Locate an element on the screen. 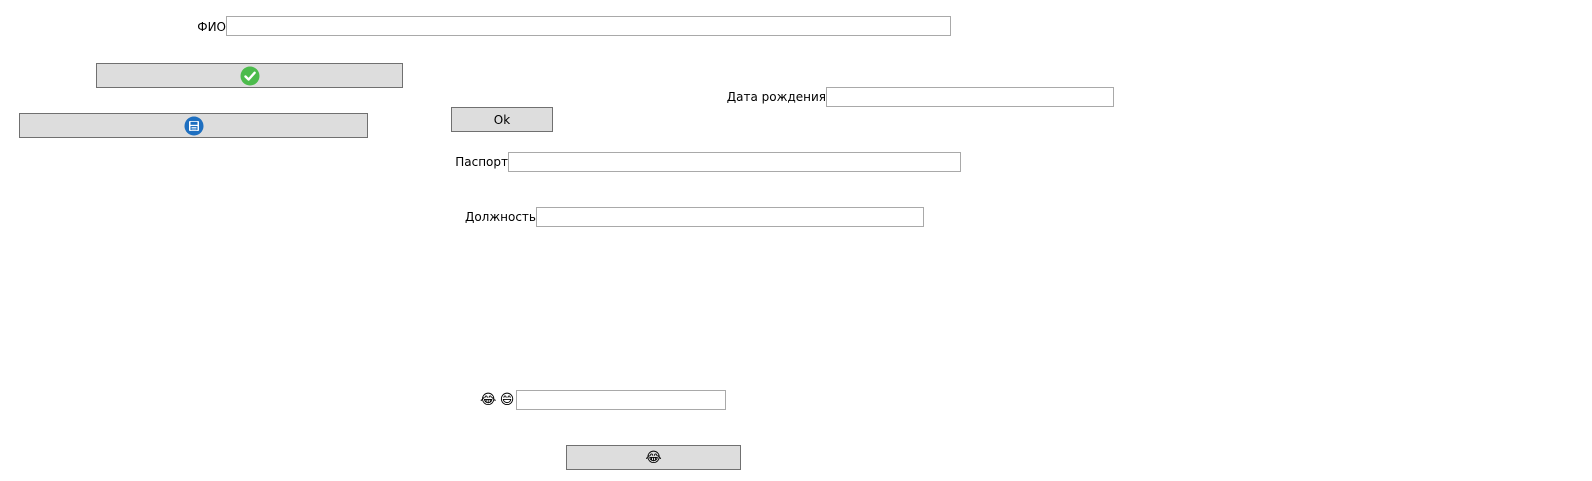 The width and height of the screenshot is (1592, 481). ok-button: Ok is located at coordinates (502, 119).